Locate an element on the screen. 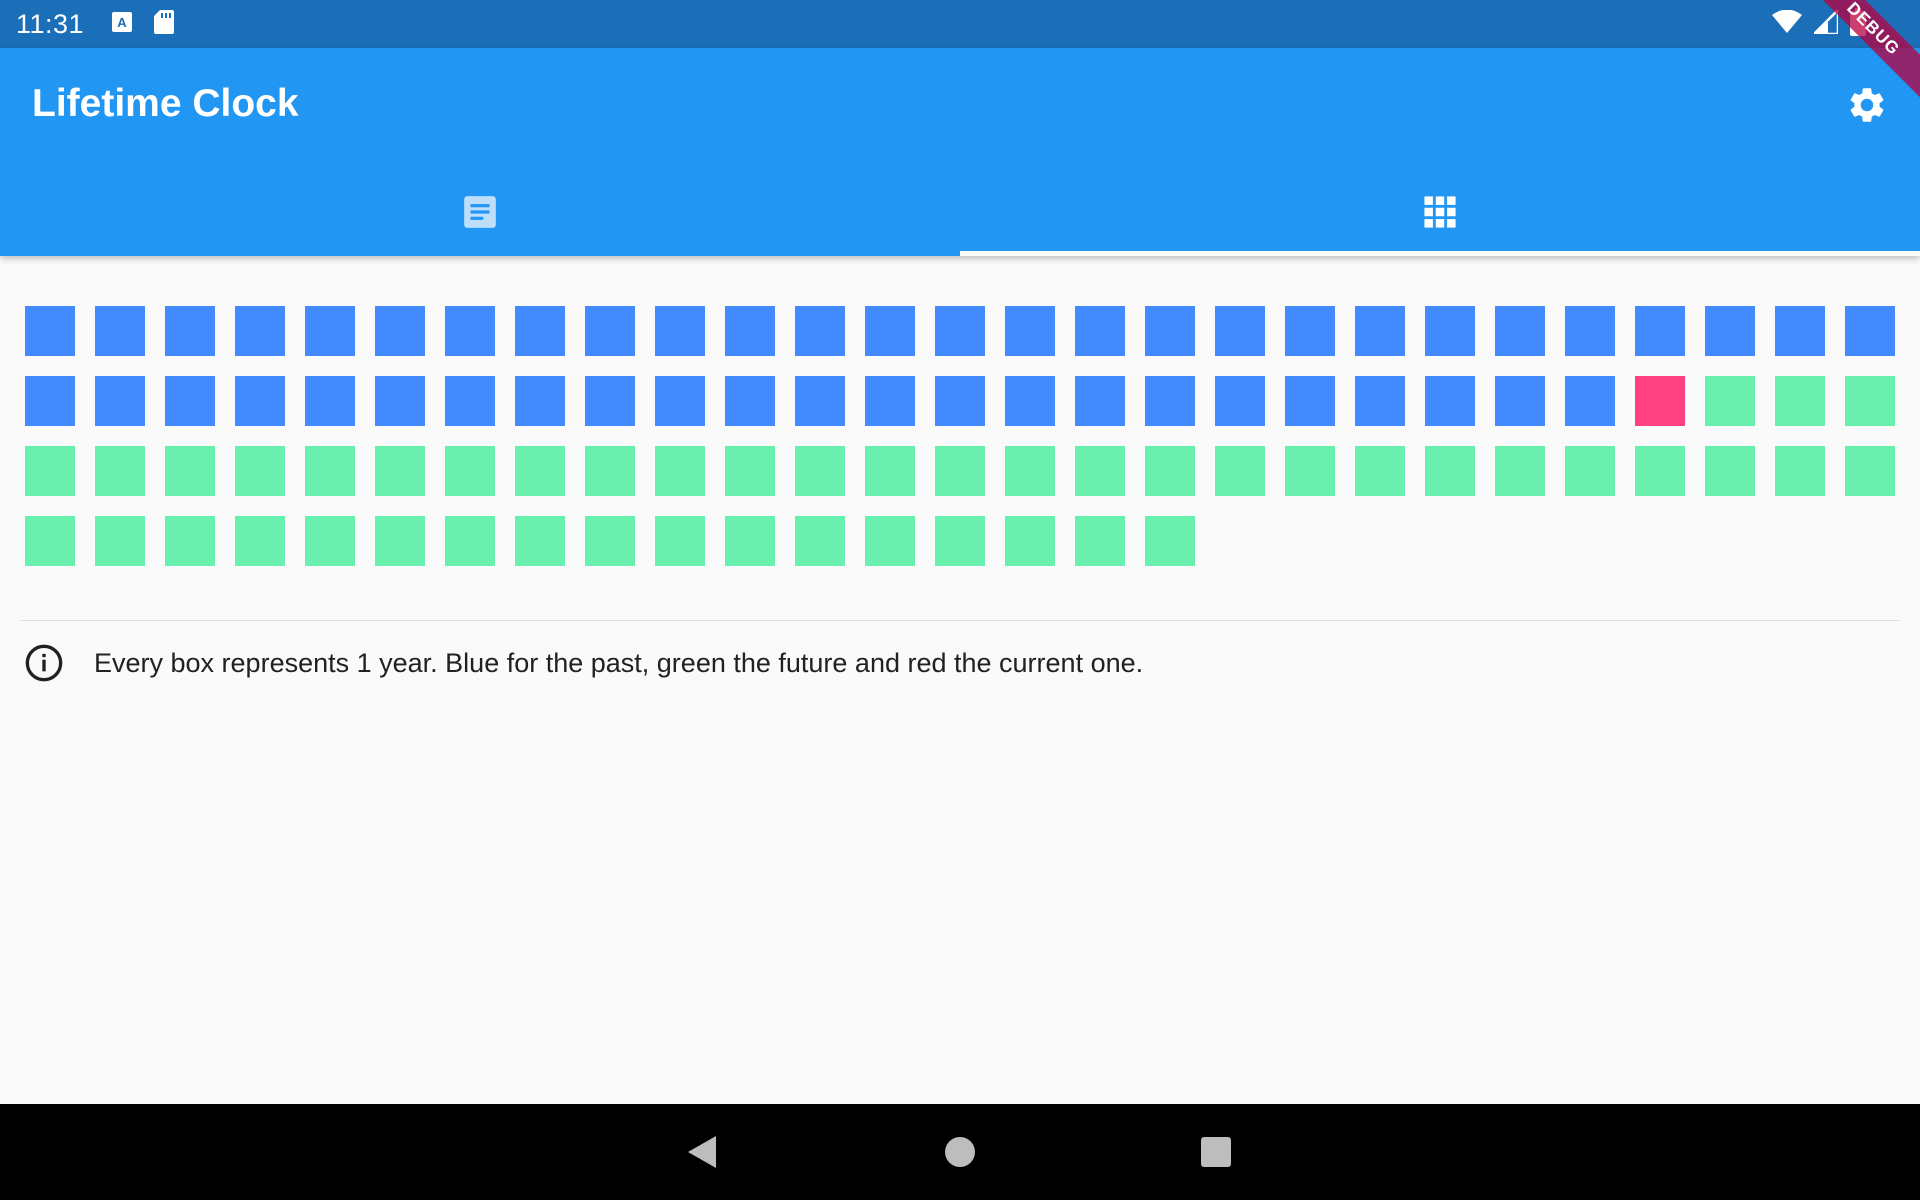 The width and height of the screenshot is (1920, 1200). info-icon is located at coordinates (44, 663).